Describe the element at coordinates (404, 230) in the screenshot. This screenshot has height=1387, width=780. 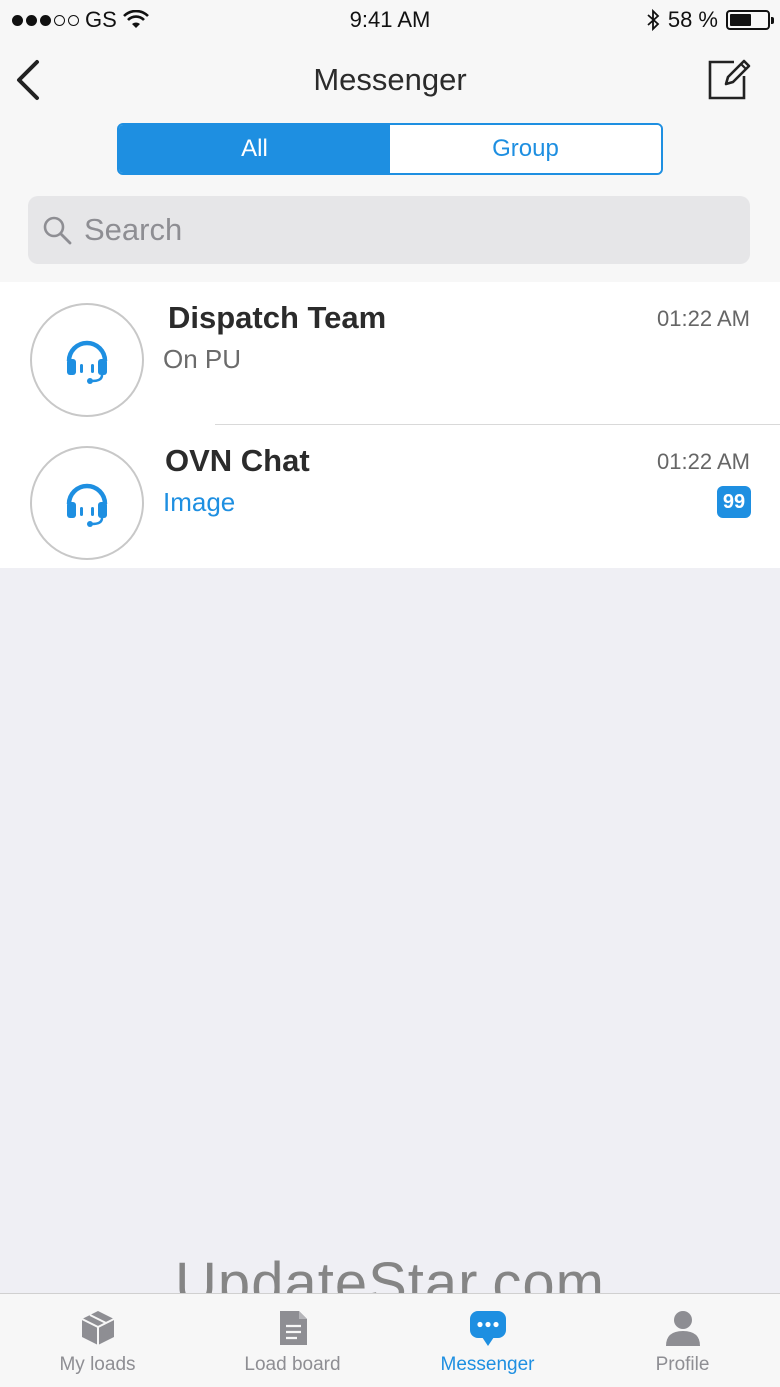
I see `search-input` at that location.